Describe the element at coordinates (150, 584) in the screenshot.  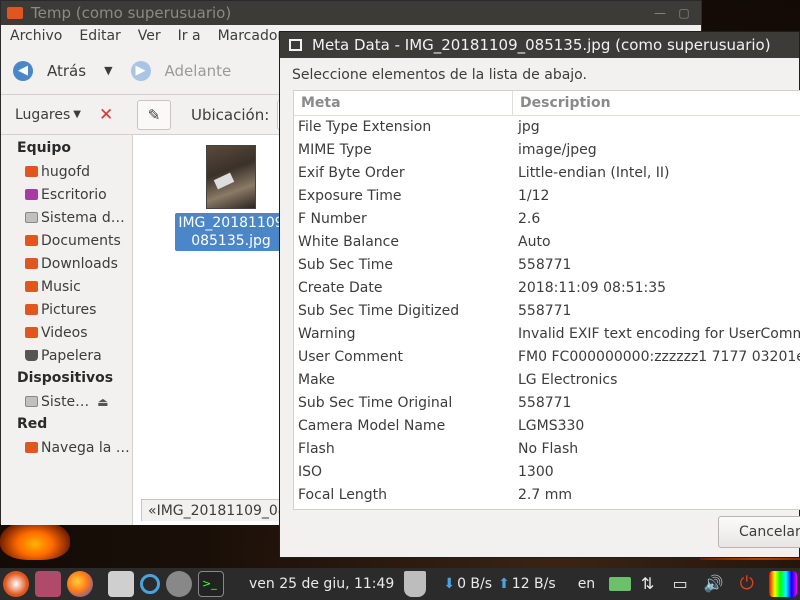
I see `search-icon` at that location.